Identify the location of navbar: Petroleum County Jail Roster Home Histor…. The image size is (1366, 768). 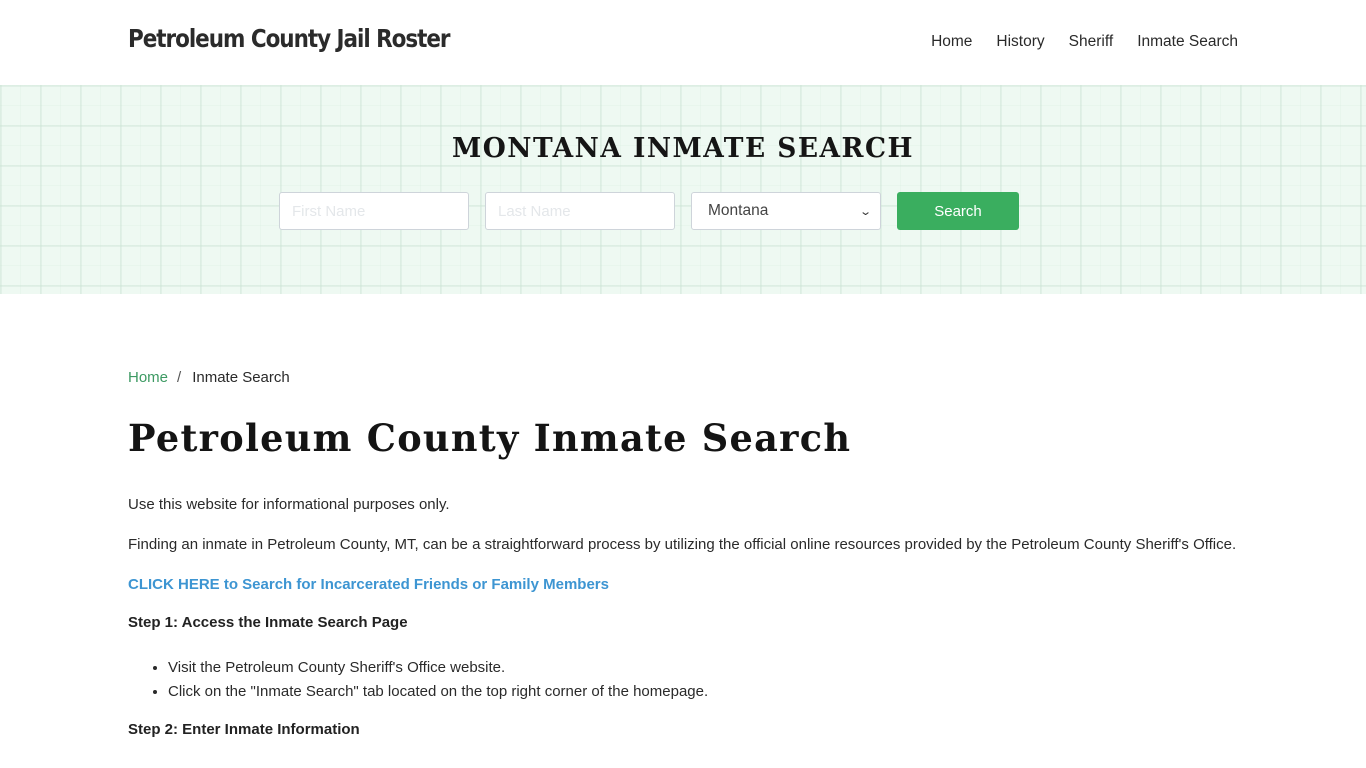
(683, 42).